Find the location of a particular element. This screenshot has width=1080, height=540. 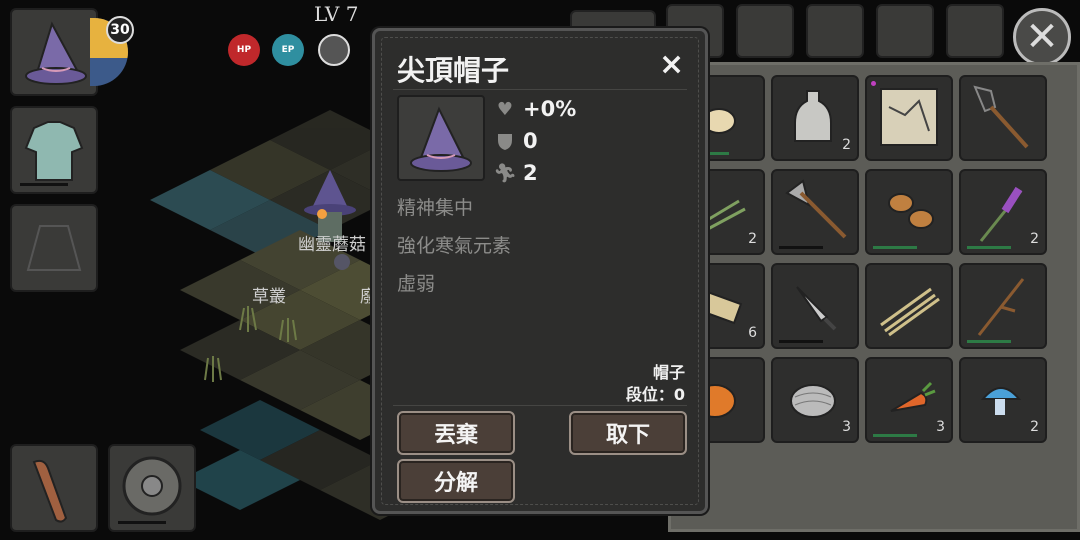

shovel-icon is located at coordinates (1001, 117).